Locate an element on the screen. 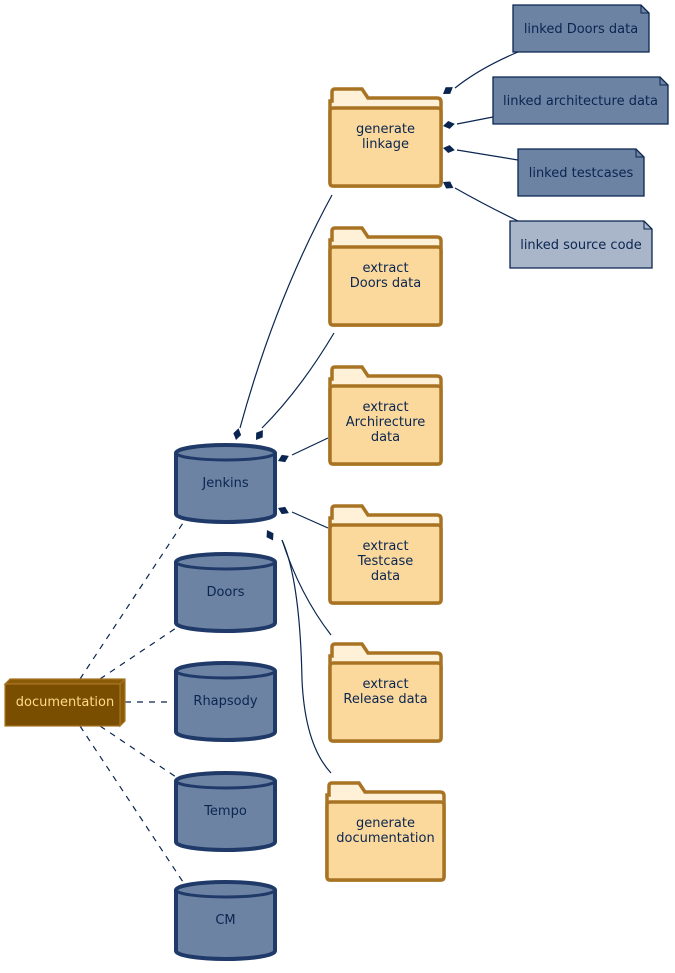 This screenshot has width=675, height=973. database-rhapsody: Rhapsody is located at coordinates (225, 701).